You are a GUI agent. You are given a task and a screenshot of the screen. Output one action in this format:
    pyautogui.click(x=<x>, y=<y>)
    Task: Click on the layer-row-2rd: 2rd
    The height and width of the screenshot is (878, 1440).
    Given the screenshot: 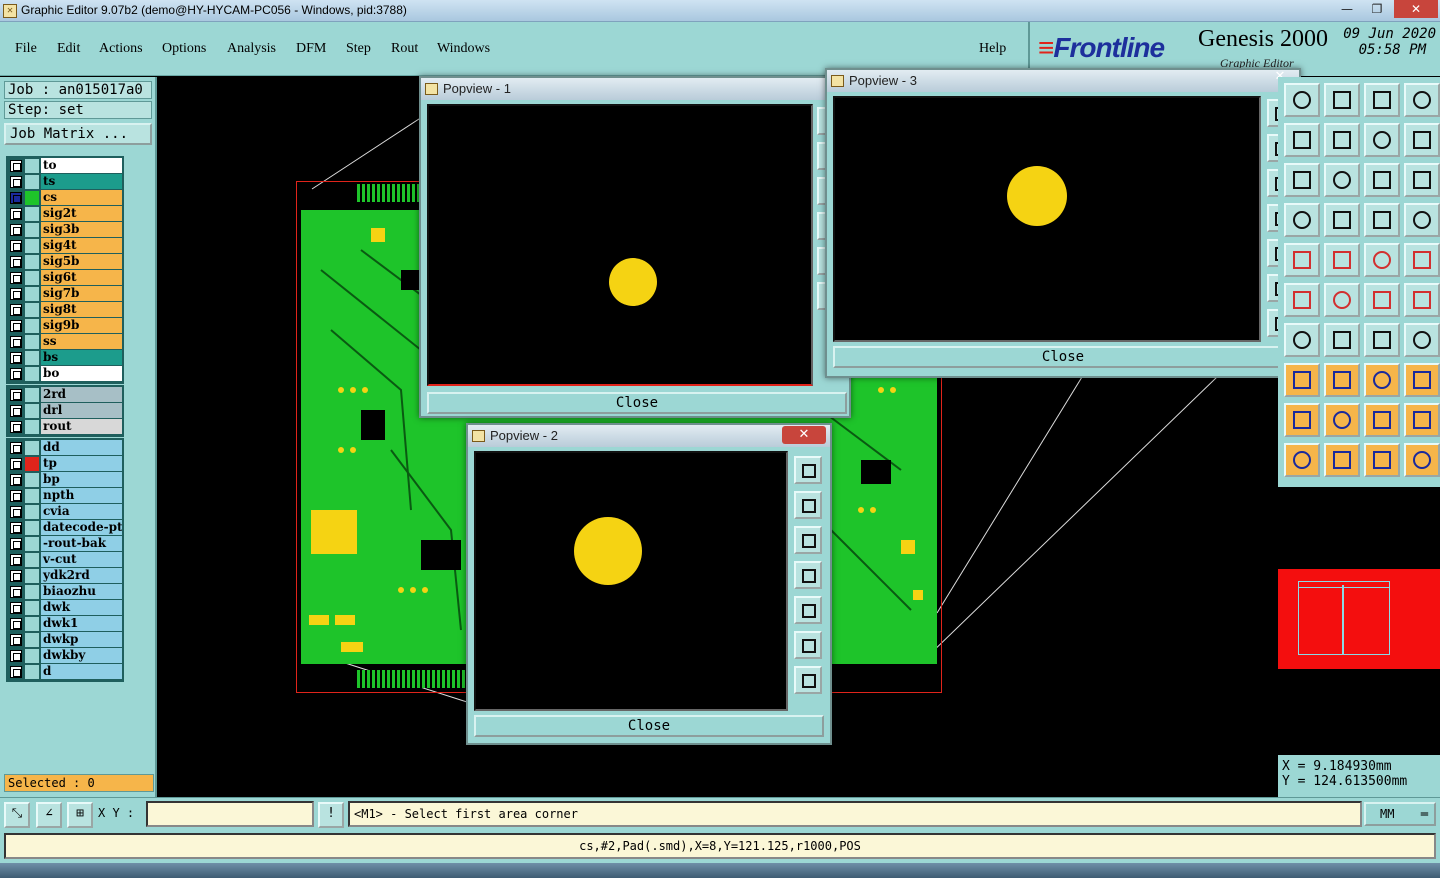 What is the action you would take?
    pyautogui.click(x=65, y=395)
    